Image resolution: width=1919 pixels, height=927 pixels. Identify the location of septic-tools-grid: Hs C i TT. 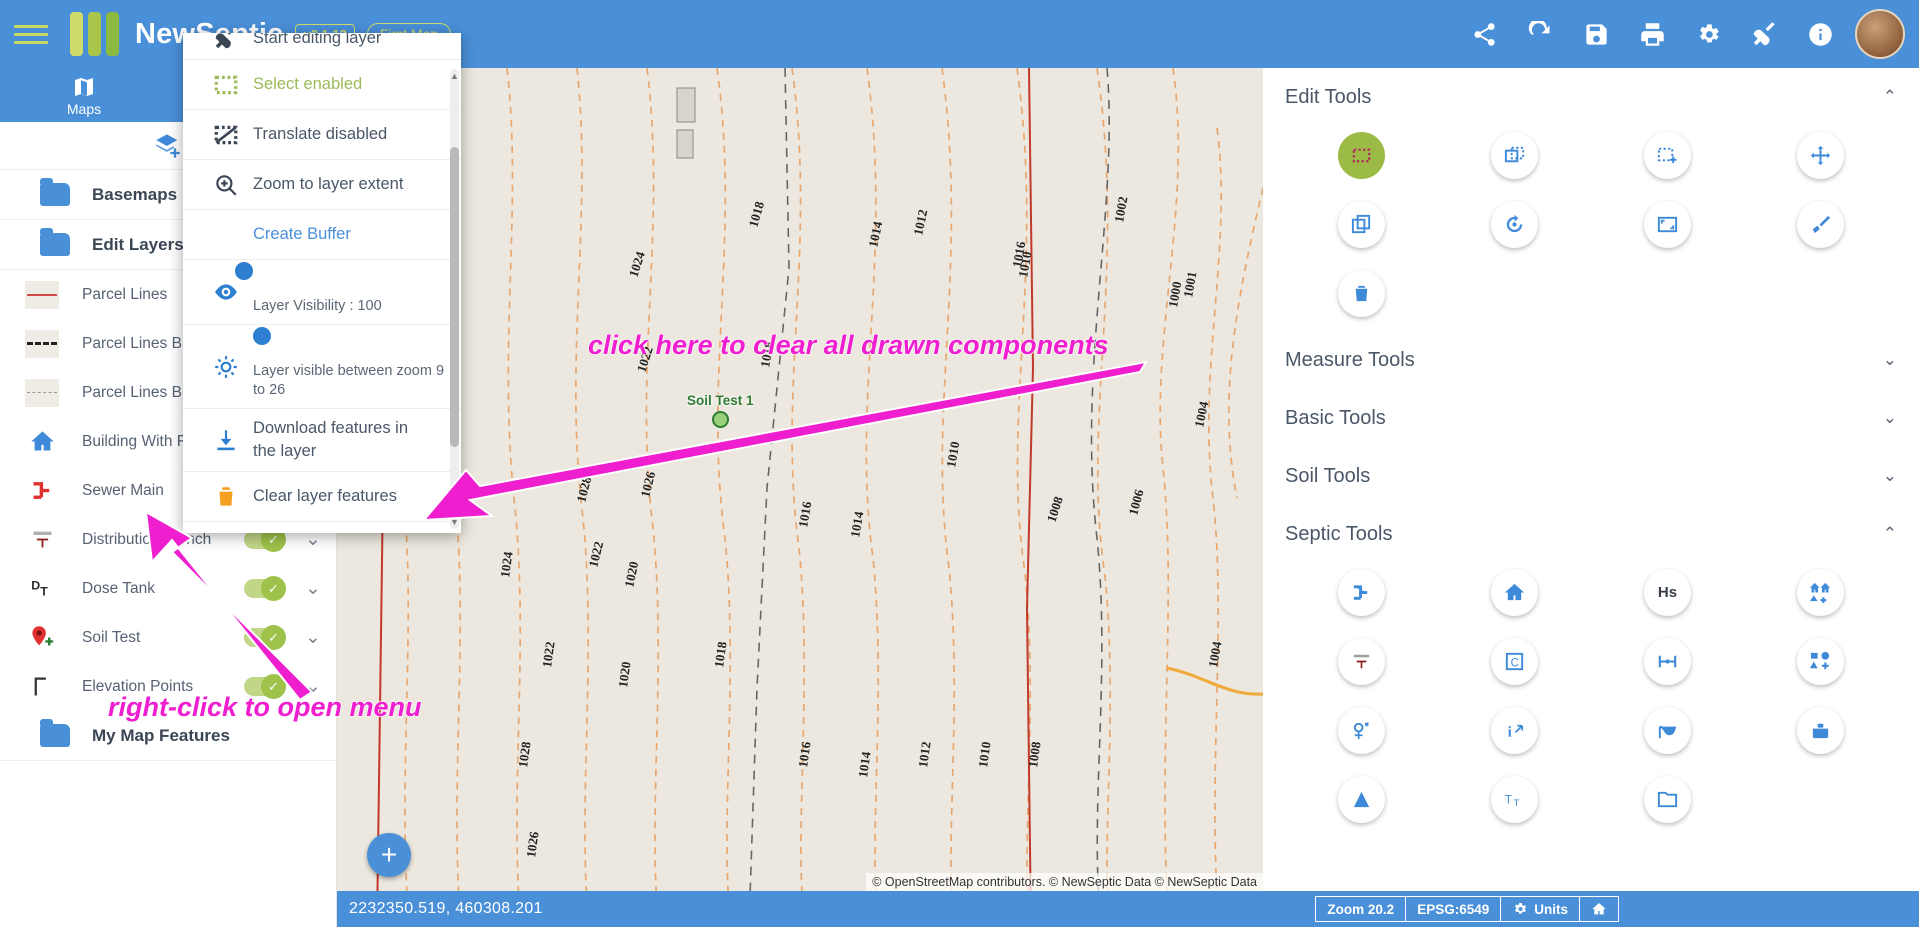
(1591, 700).